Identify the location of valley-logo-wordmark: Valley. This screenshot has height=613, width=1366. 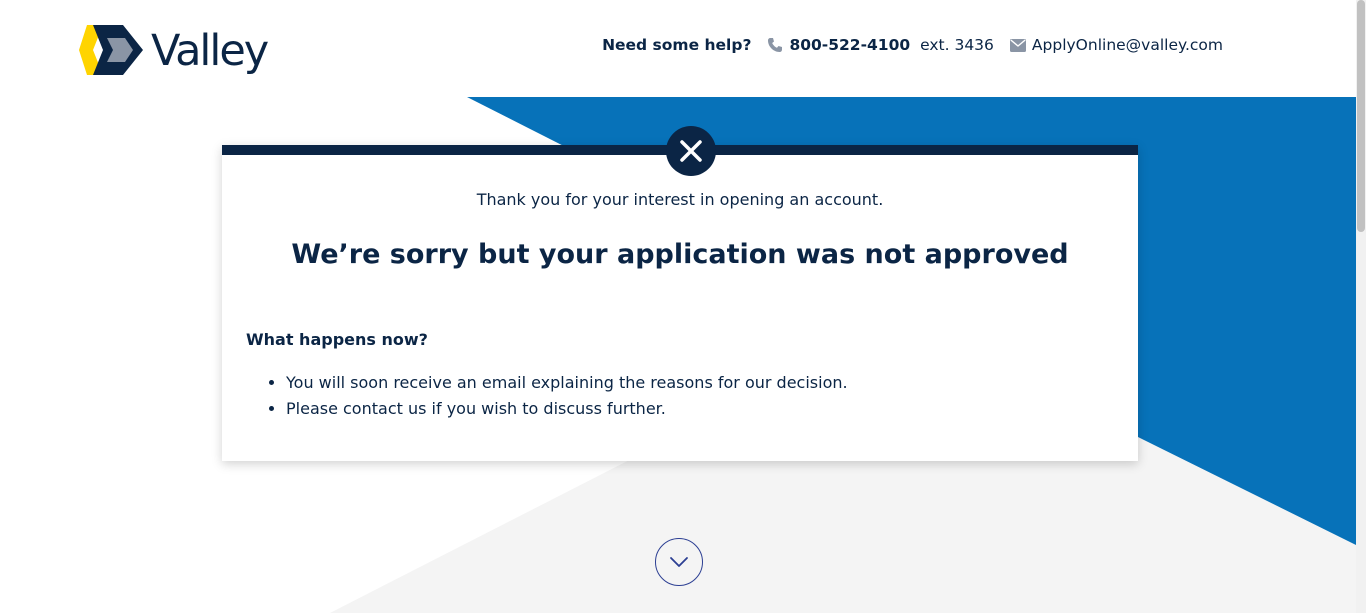
(210, 51).